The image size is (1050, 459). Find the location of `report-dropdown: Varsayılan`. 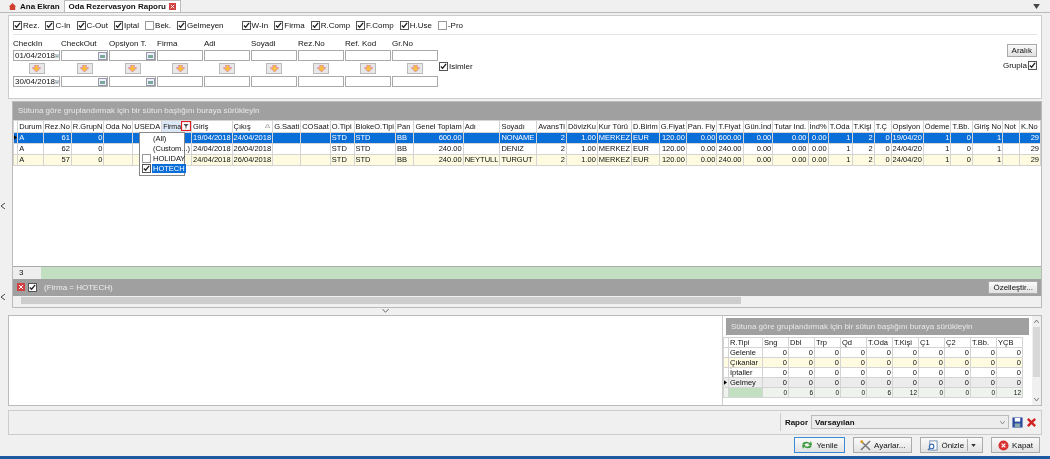

report-dropdown: Varsayılan is located at coordinates (910, 422).